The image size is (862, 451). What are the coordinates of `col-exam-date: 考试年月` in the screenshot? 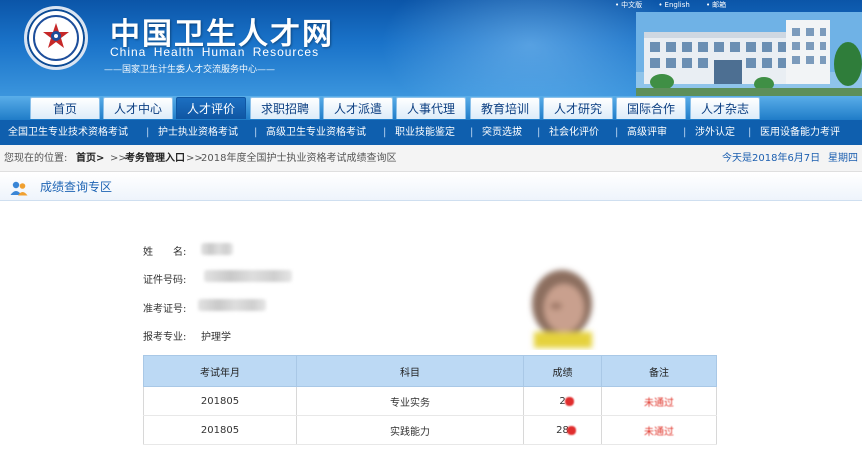 It's located at (220, 371).